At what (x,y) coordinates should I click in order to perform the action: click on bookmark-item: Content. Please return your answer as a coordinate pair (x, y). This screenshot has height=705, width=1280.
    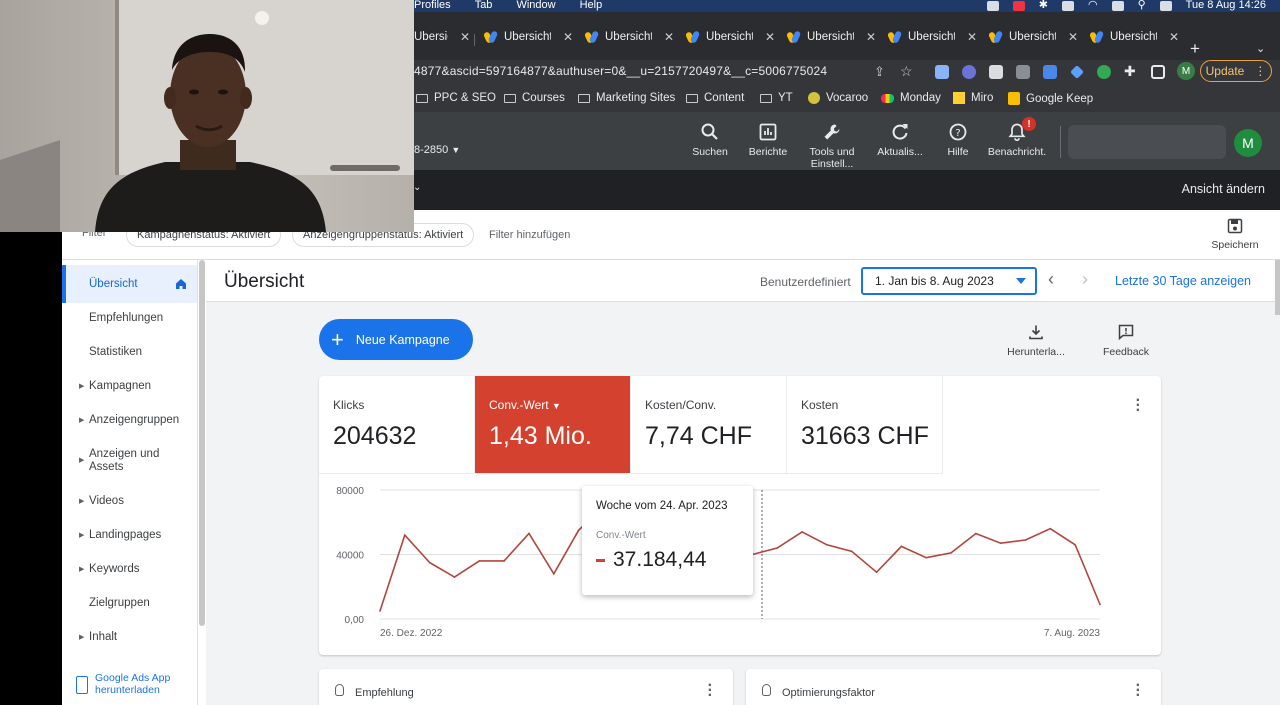
    Looking at the image, I should click on (715, 98).